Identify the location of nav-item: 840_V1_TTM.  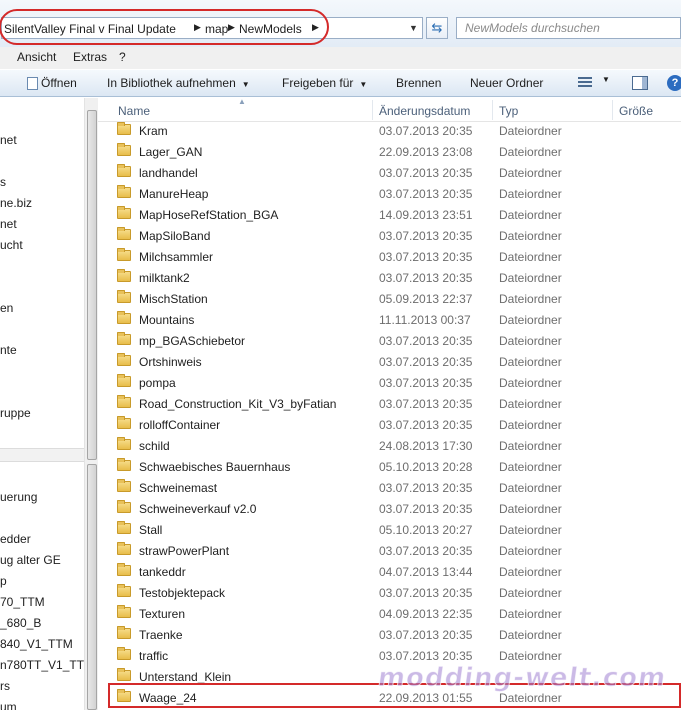
(36, 644).